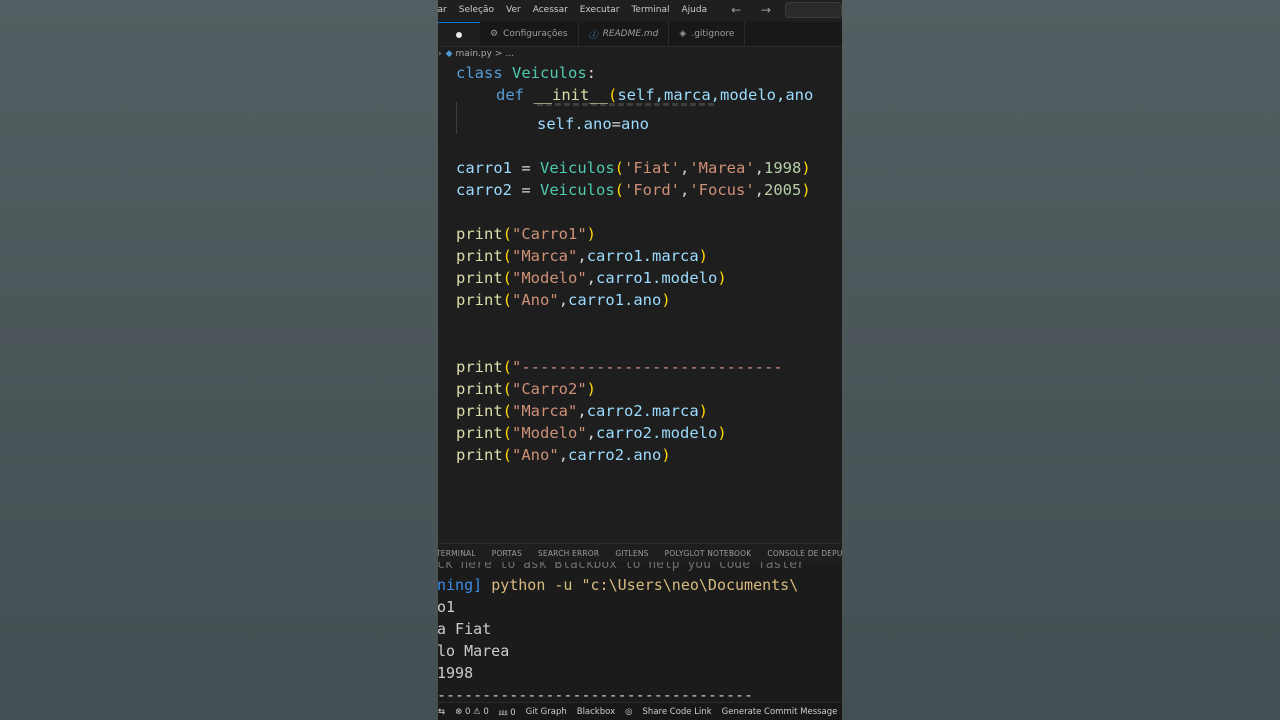 Image resolution: width=1280 pixels, height=720 pixels. I want to click on tab-debug-console: CONSOLE DE DEPURAÇÃO, so click(800, 553).